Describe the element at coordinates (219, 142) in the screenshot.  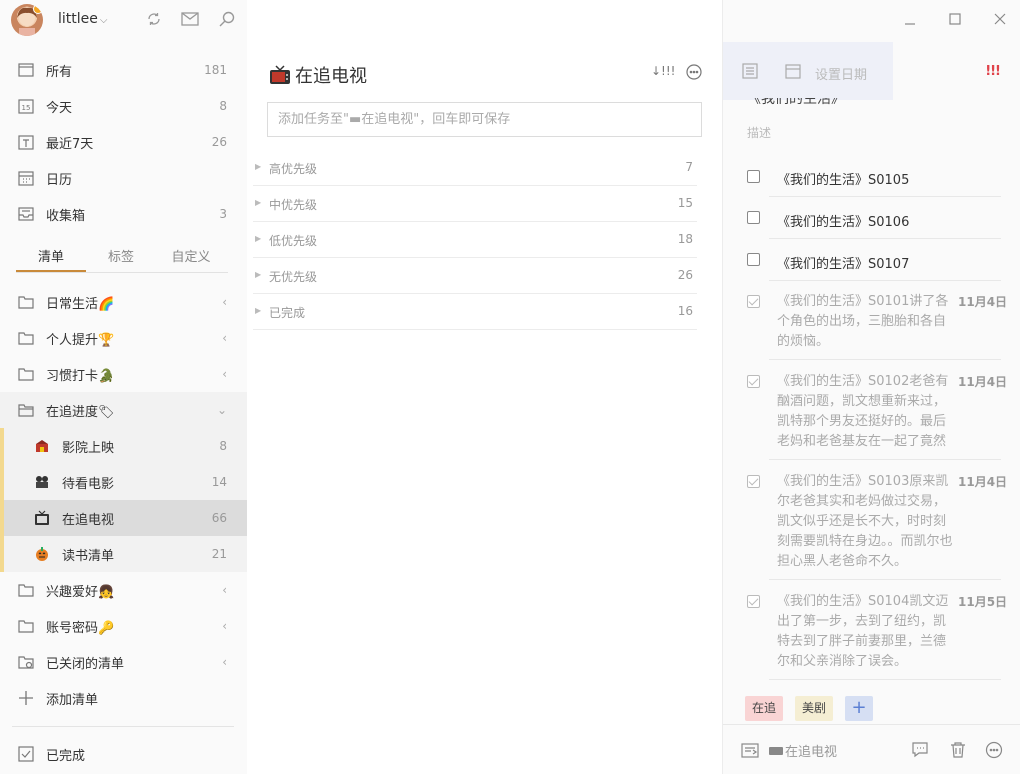
I see `list-count: 26` at that location.